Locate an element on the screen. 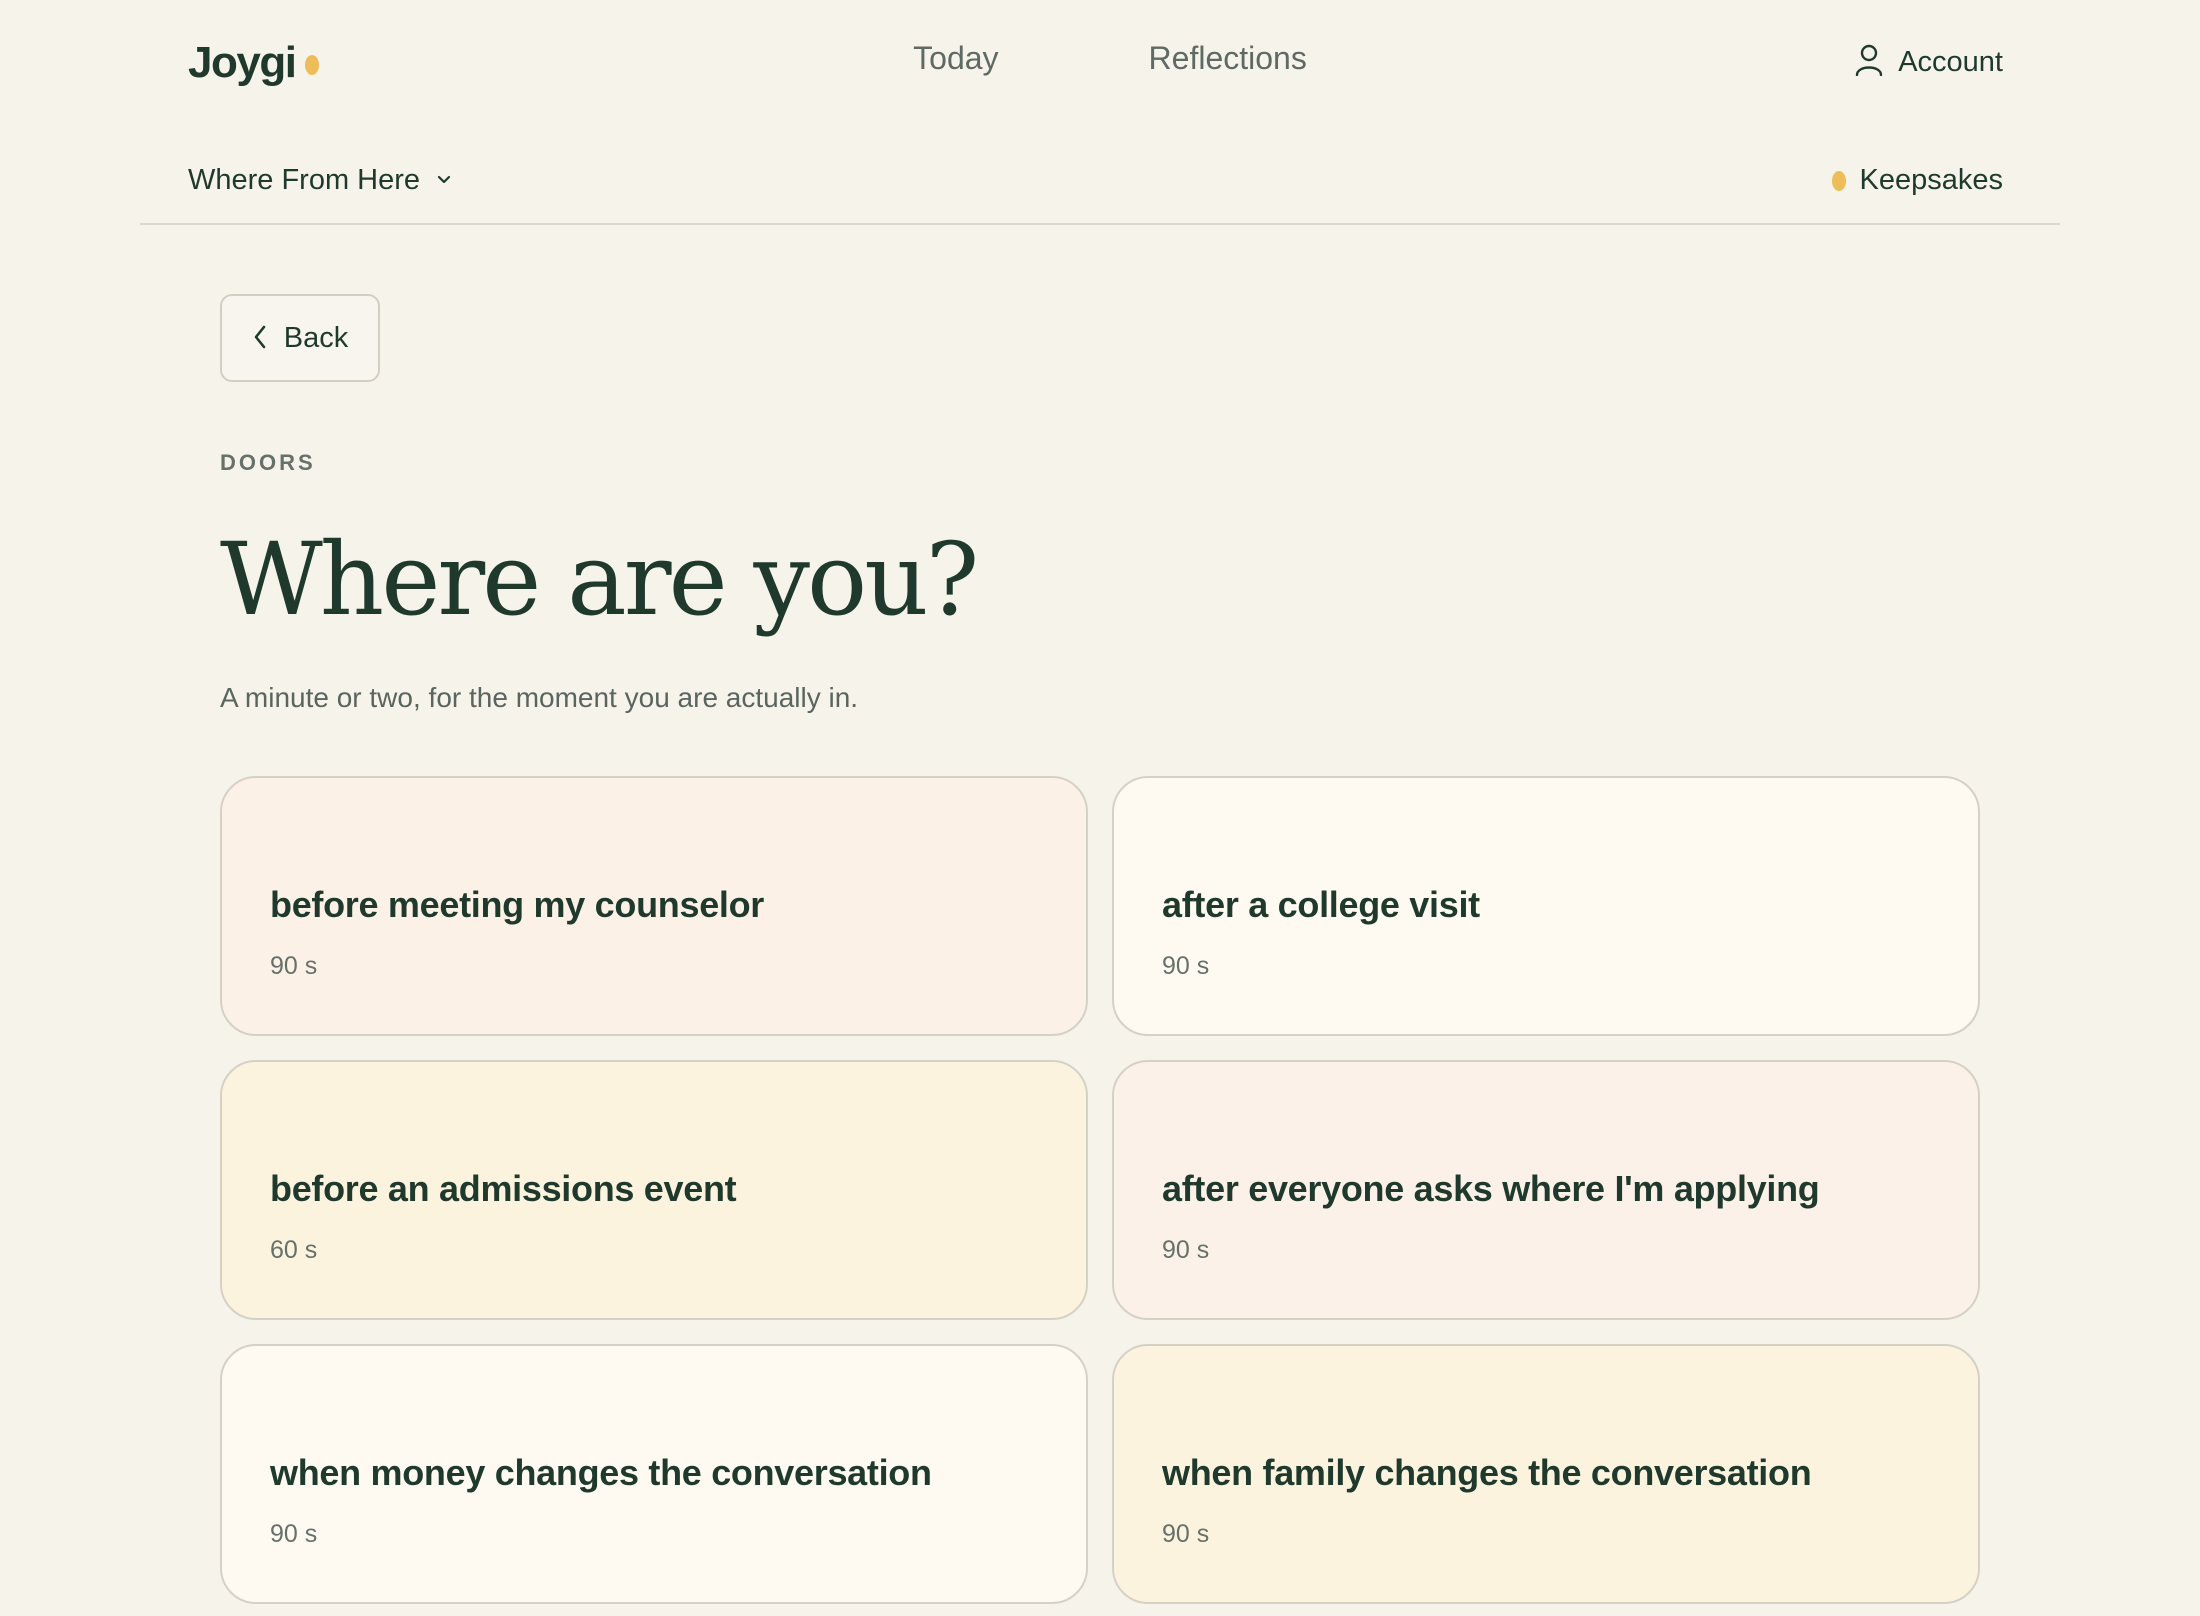 Image resolution: width=2200 pixels, height=1616 pixels. door-card-title: after a college visit is located at coordinates (1321, 904).